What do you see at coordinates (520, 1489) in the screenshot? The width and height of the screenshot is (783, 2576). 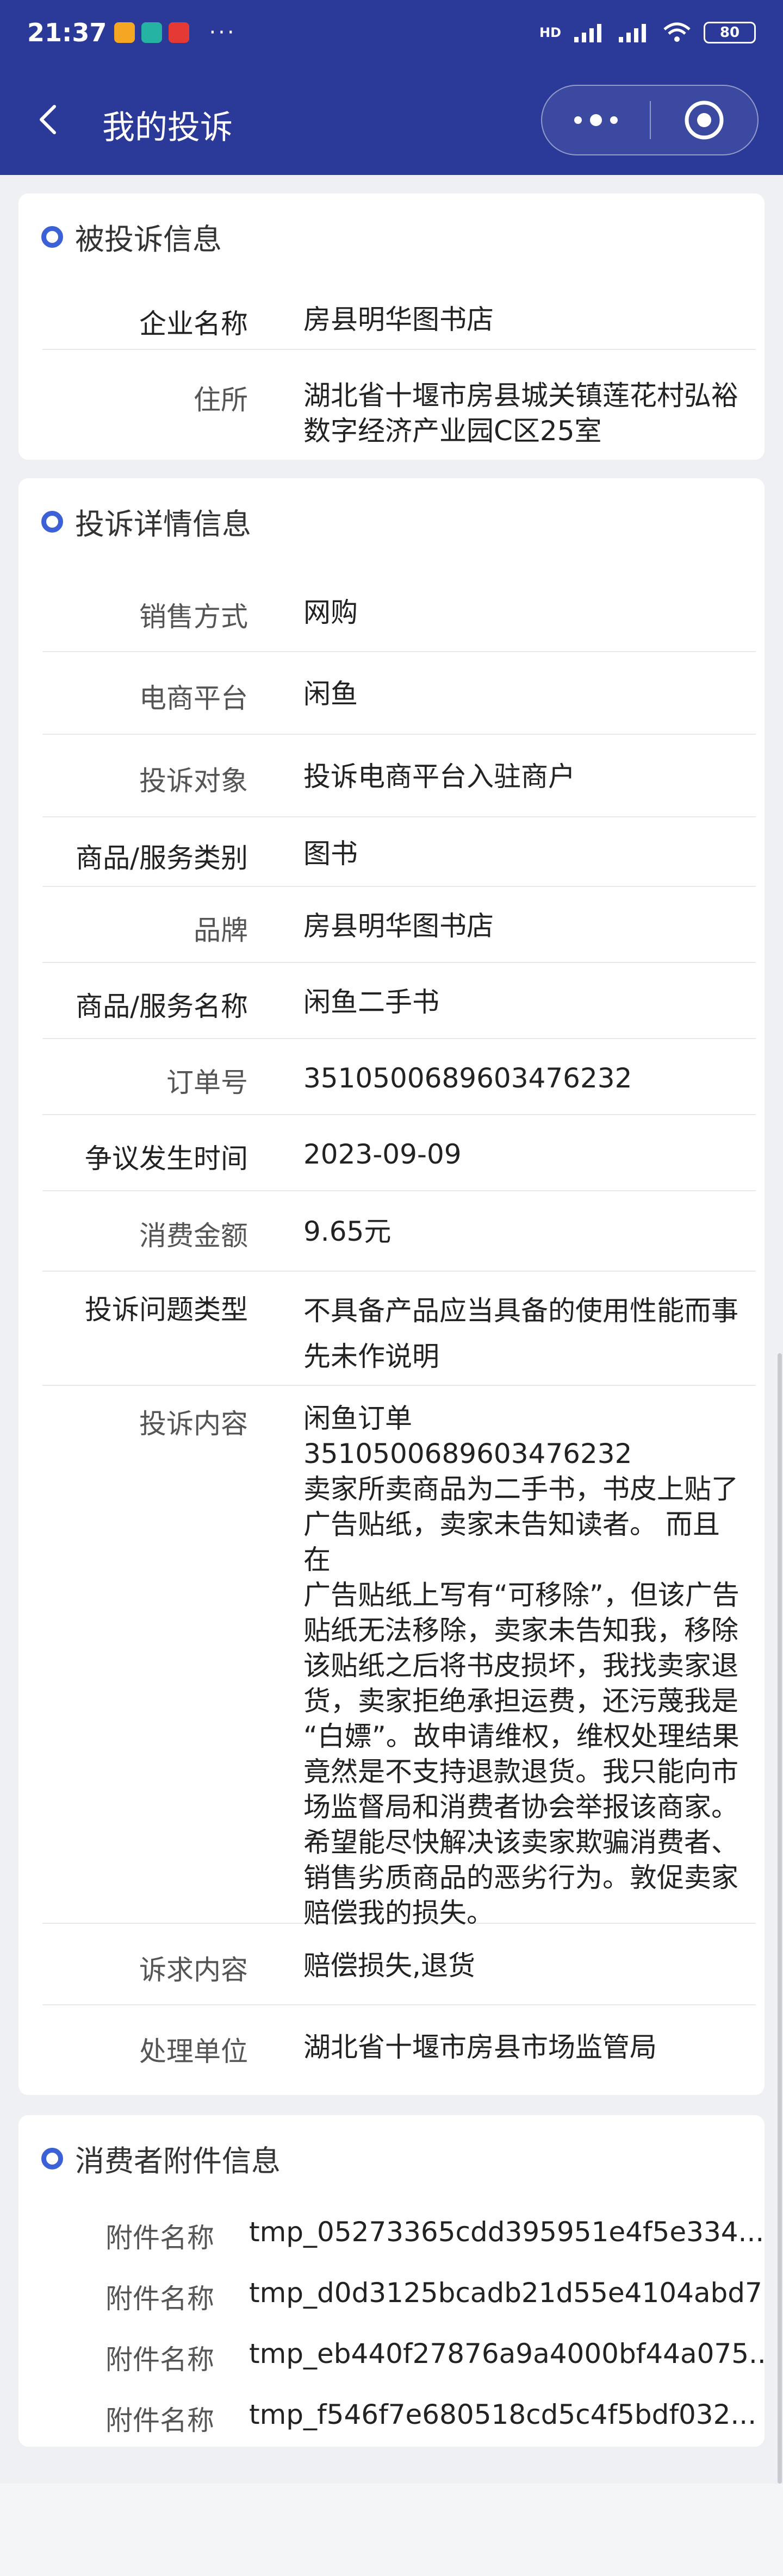 I see `content-line: 卖家所卖商品为二手书，书皮上贴了` at bounding box center [520, 1489].